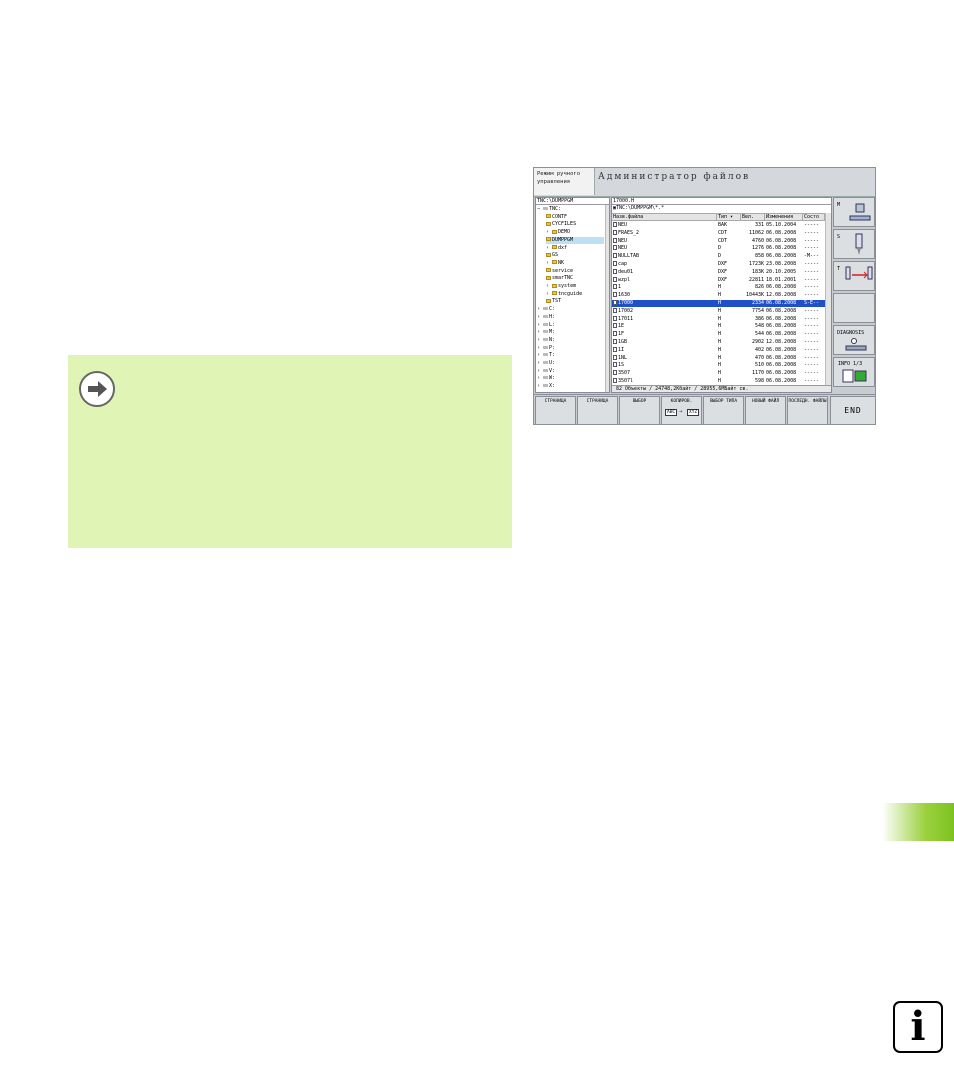 This screenshot has width=954, height=1090. Describe the element at coordinates (552, 386) in the screenshot. I see `tree-item-label: X:` at that location.